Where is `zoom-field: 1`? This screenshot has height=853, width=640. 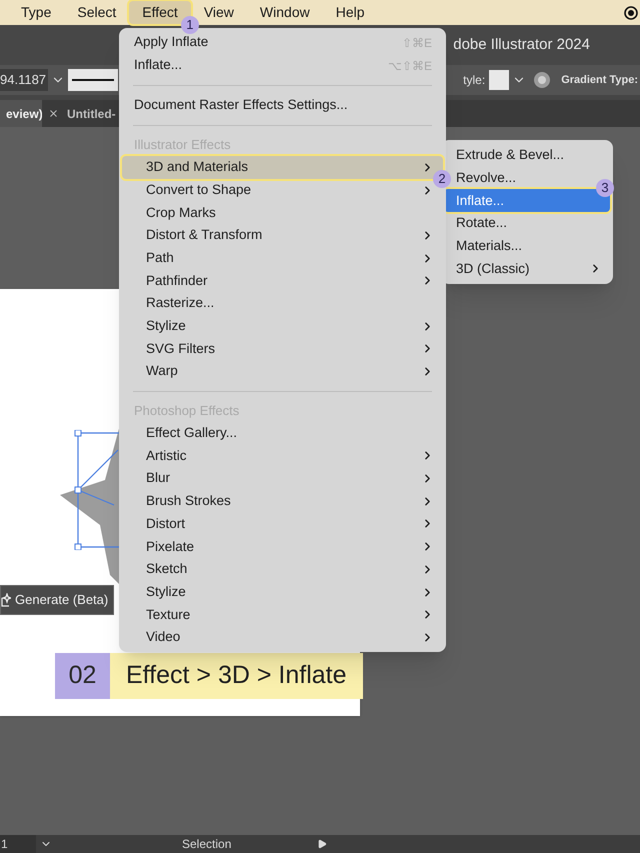 zoom-field: 1 is located at coordinates (18, 844).